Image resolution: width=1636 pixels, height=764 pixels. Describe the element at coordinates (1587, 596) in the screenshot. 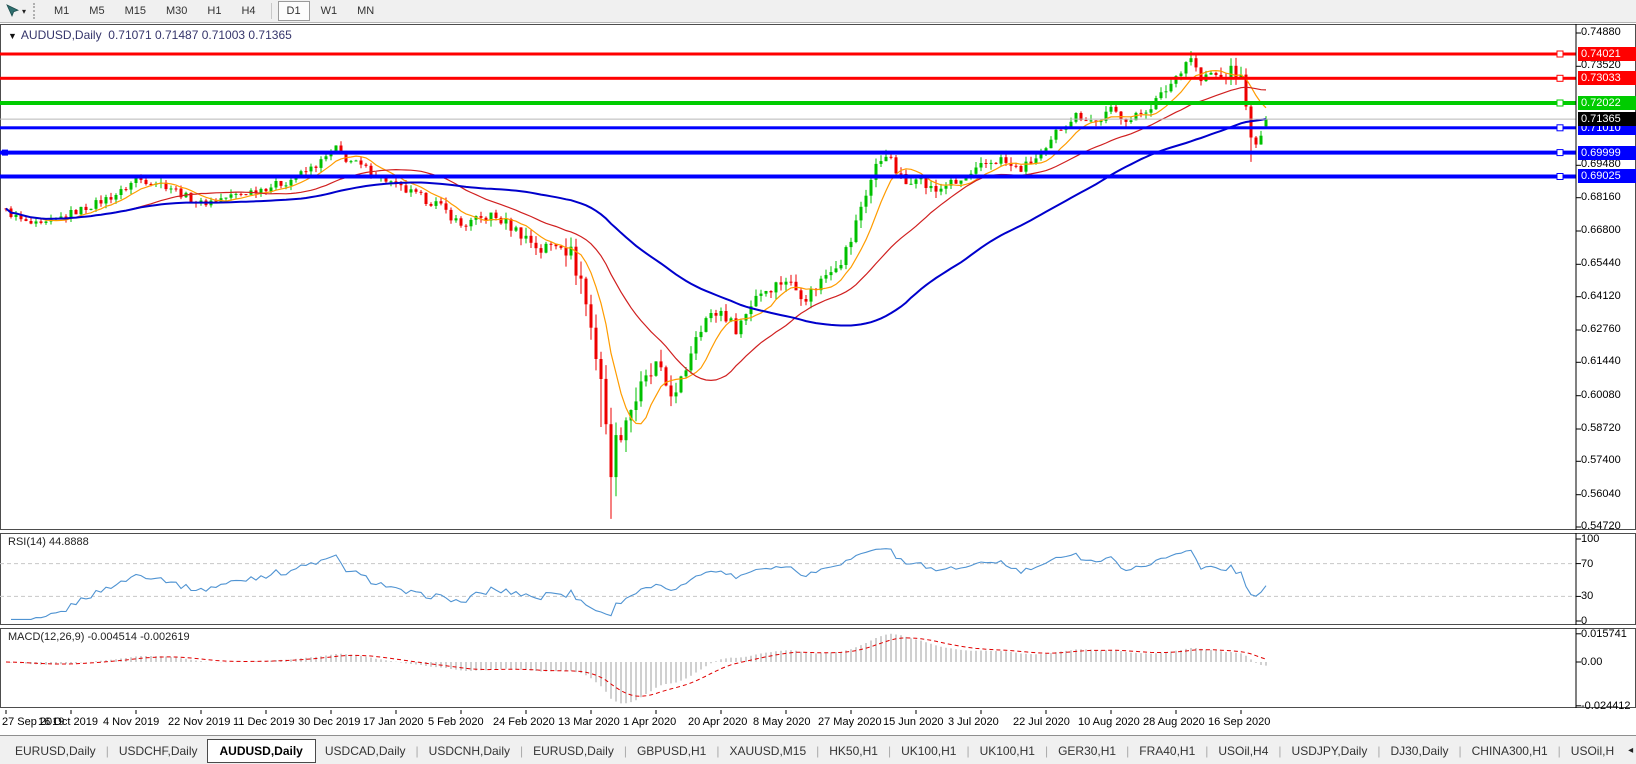

I see `rsi-tick-label: 30` at that location.